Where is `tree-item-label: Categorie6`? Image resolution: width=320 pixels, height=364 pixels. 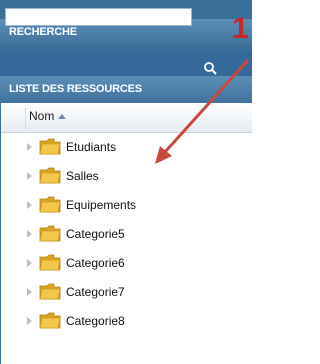 tree-item-label: Categorie6 is located at coordinates (95, 263).